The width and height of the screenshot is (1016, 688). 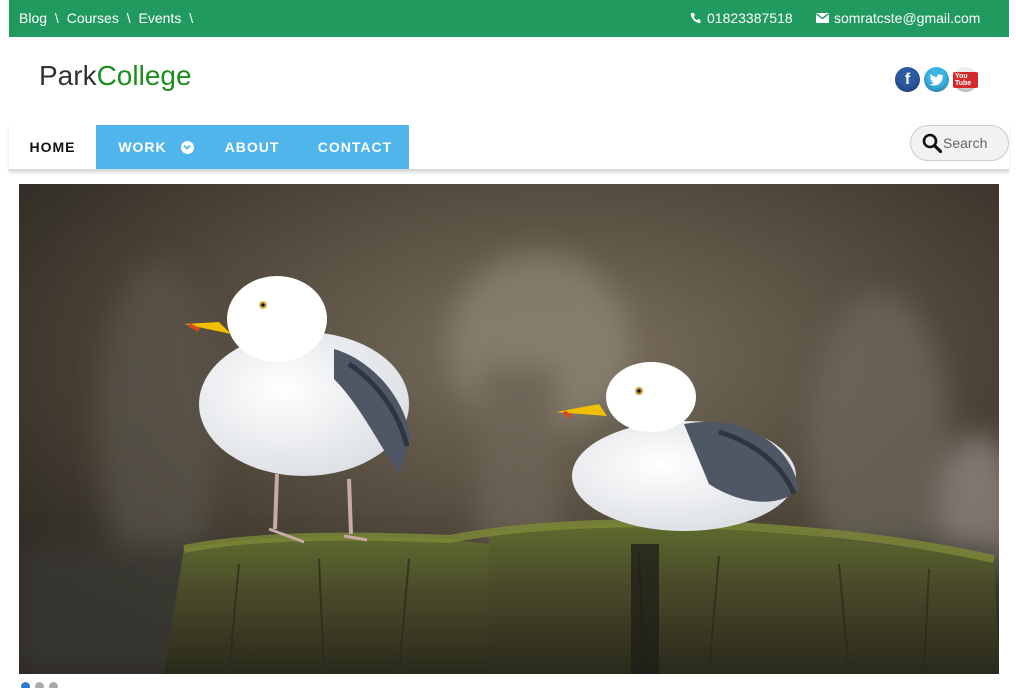 I want to click on nav-item-home: HOME, so click(x=52, y=147).